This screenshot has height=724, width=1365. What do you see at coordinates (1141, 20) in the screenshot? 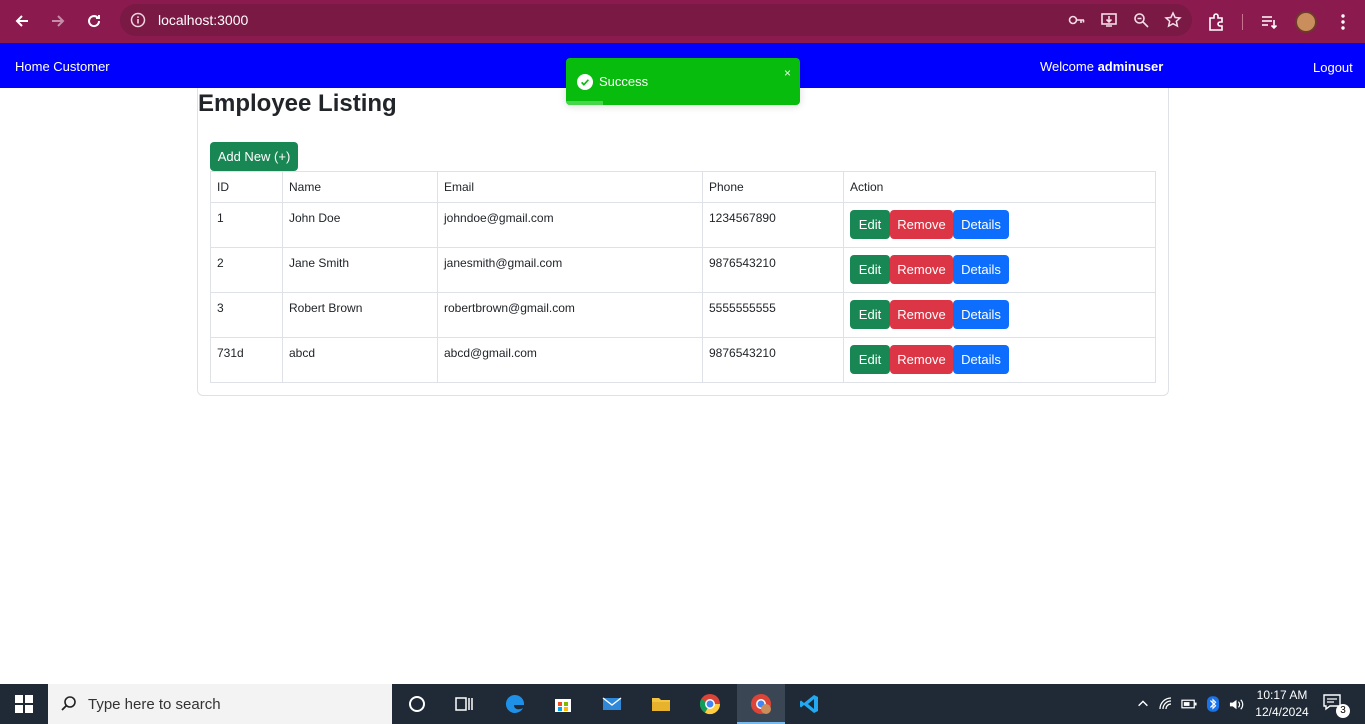
I see `zoom-icon` at bounding box center [1141, 20].